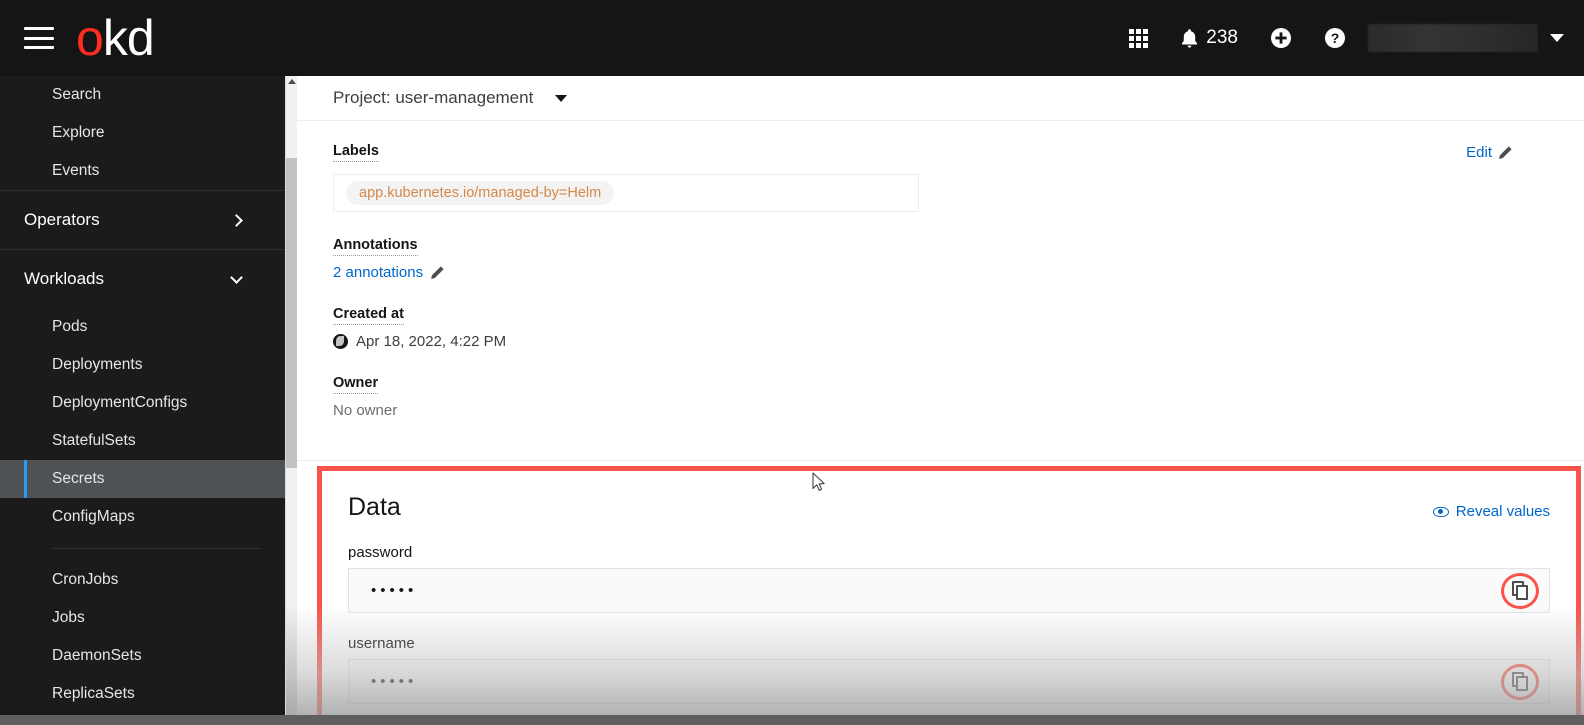 The height and width of the screenshot is (725, 1584). What do you see at coordinates (70, 326) in the screenshot?
I see `sidebar-item-label: Pods` at bounding box center [70, 326].